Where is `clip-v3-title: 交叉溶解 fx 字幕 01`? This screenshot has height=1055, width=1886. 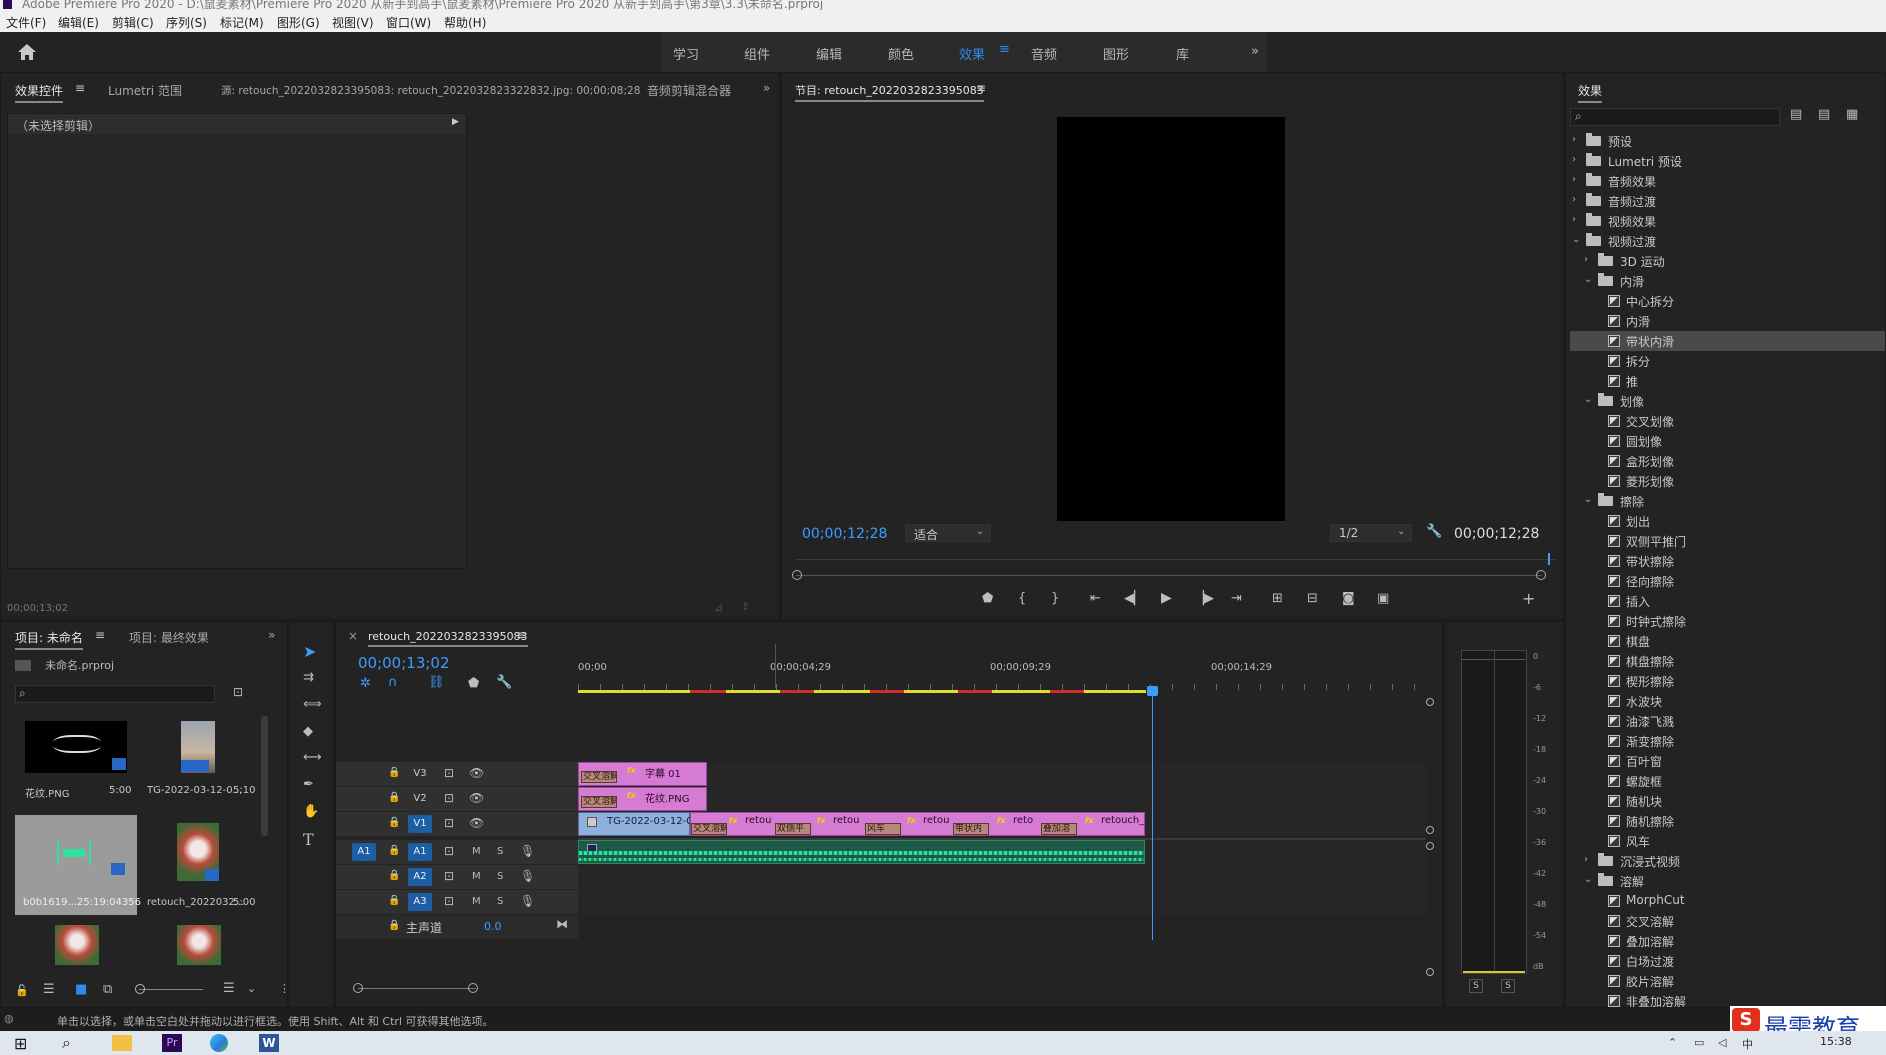 clip-v3-title: 交叉溶解 fx 字幕 01 is located at coordinates (642, 774).